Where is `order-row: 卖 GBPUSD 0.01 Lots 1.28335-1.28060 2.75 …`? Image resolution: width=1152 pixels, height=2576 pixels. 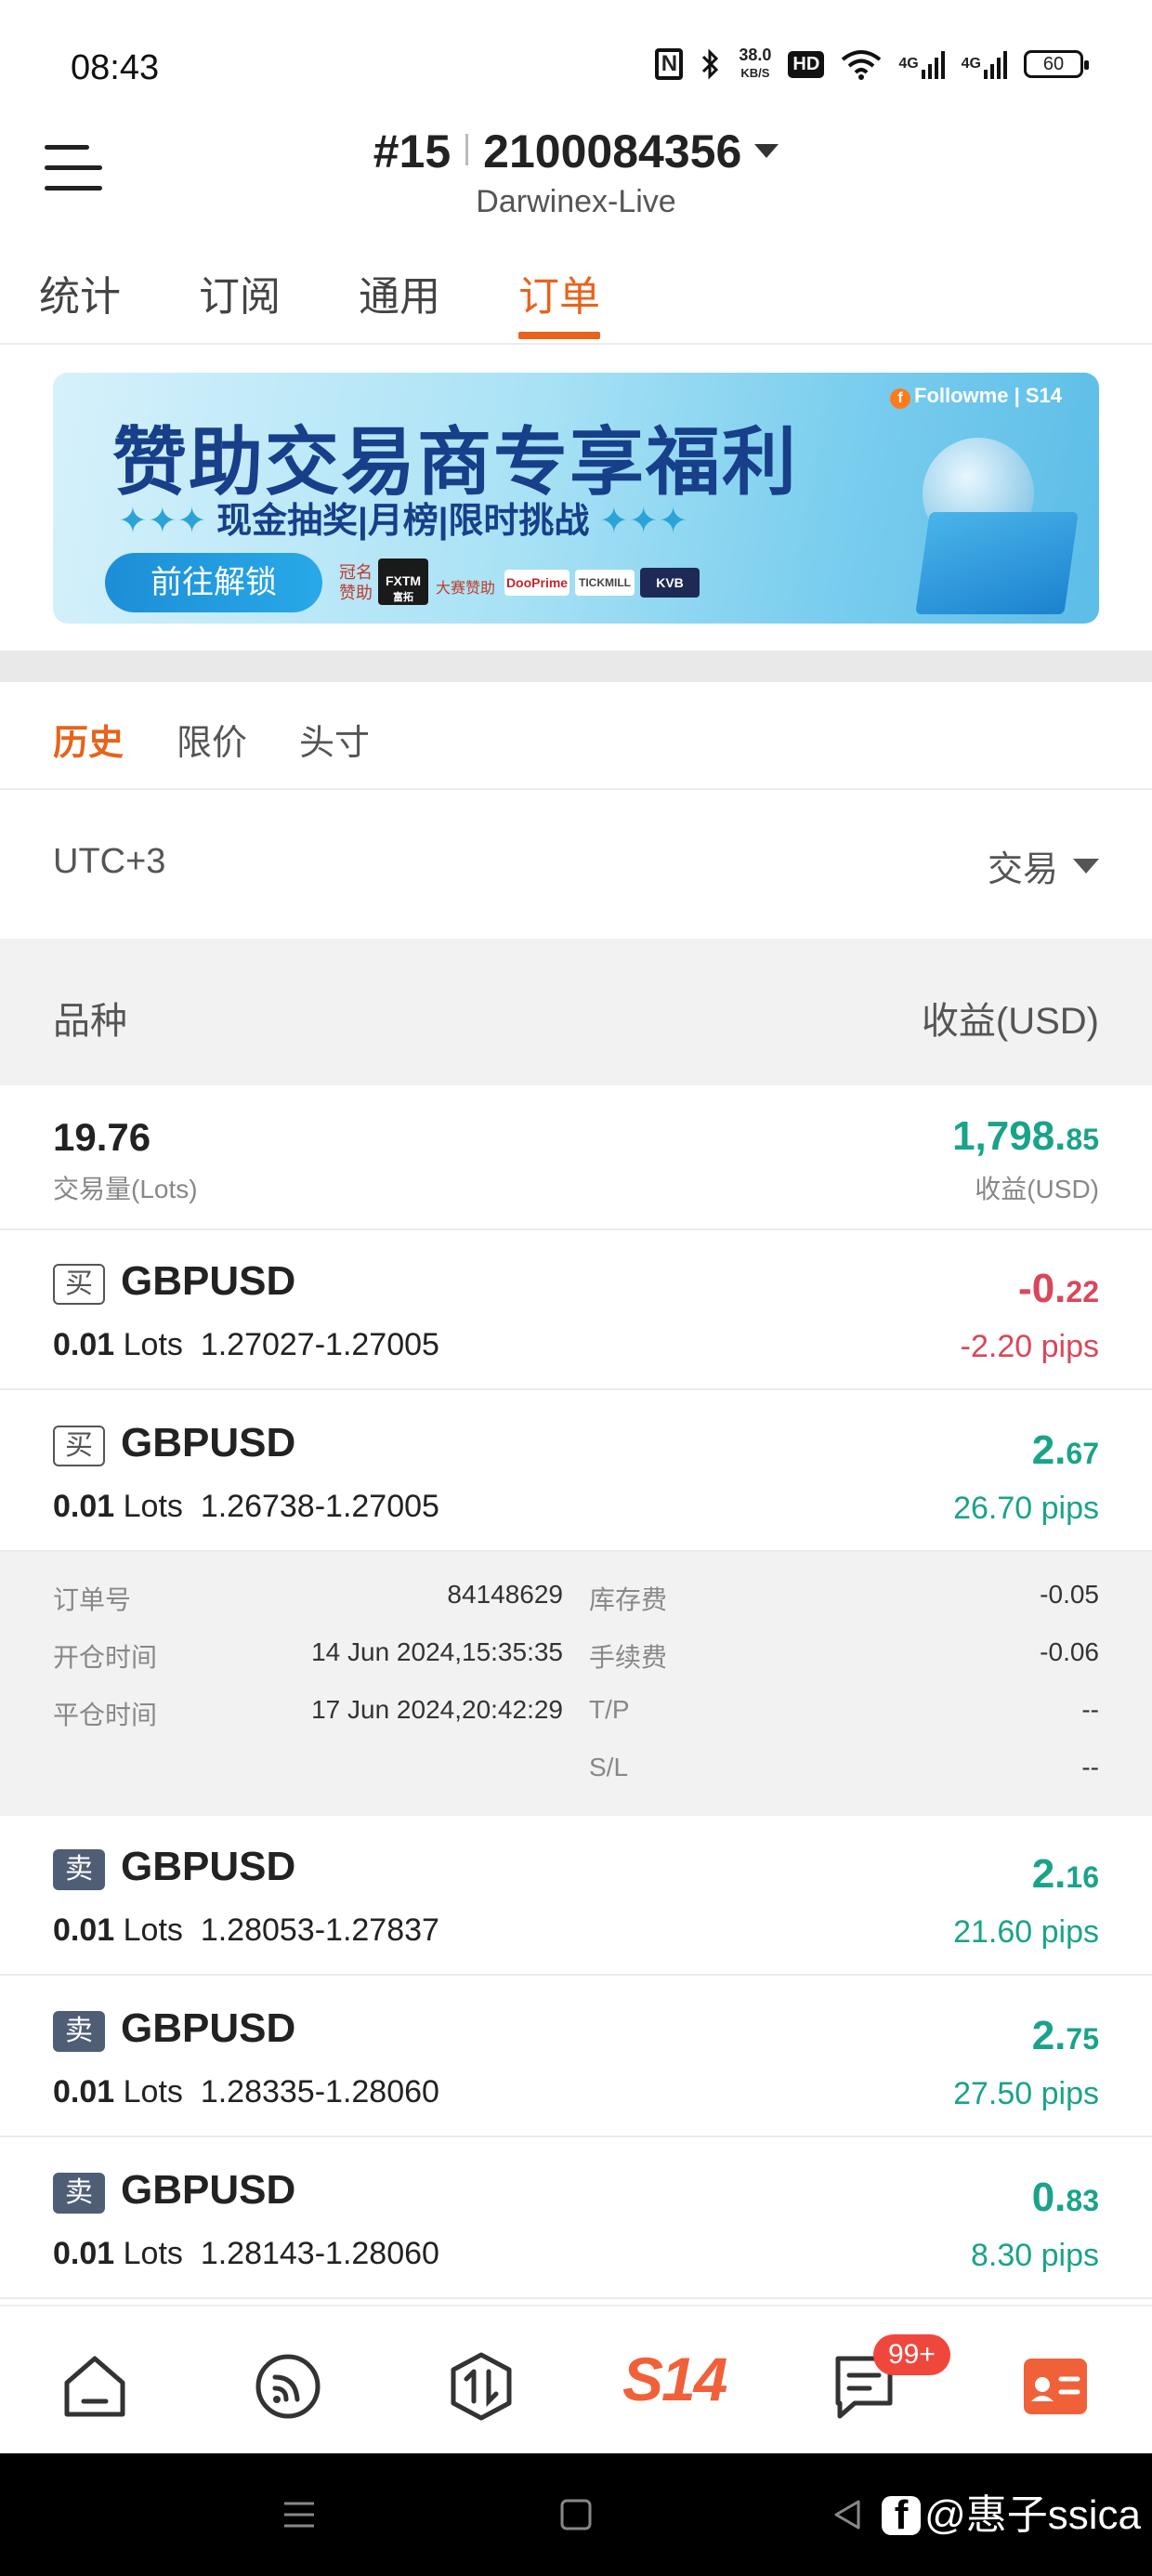
order-row: 卖 GBPUSD 0.01 Lots 1.28335-1.28060 2.75 … is located at coordinates (576, 2057).